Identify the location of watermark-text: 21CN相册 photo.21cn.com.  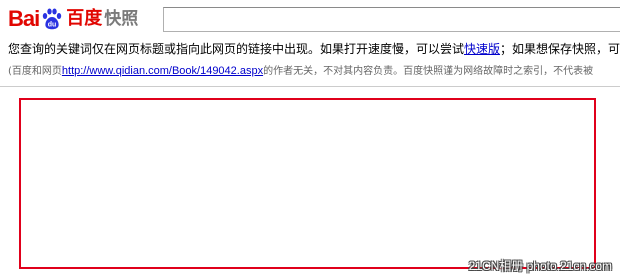
(540, 266).